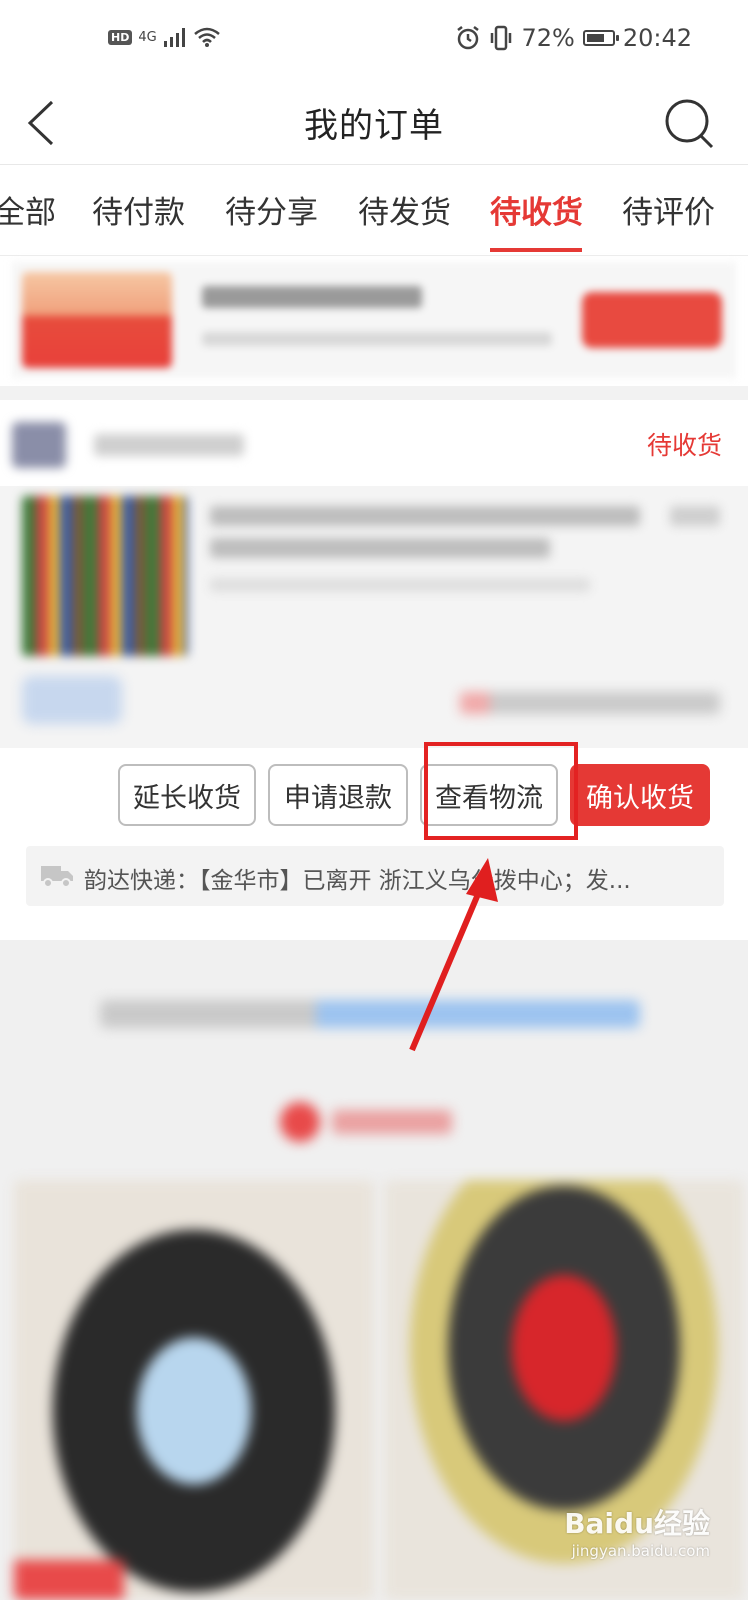 This screenshot has height=1600, width=748. Describe the element at coordinates (206, 37) in the screenshot. I see `wifi-icon` at that location.